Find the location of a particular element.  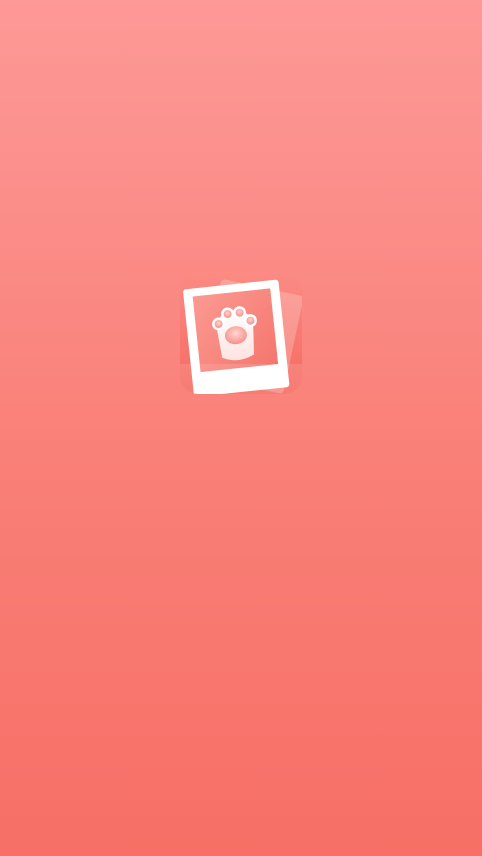

app-logo is located at coordinates (241, 333).